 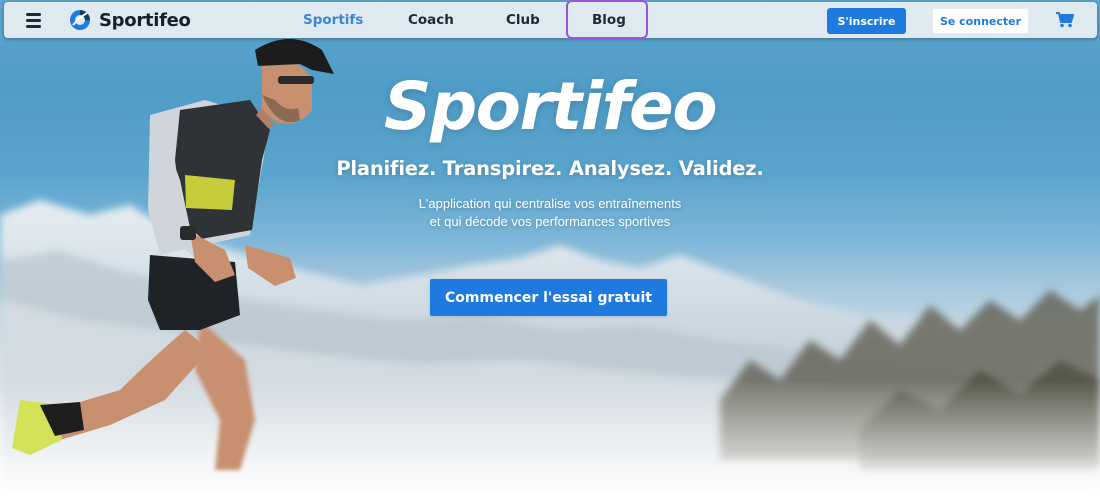 I want to click on nav-link-coach: Coach, so click(x=431, y=20).